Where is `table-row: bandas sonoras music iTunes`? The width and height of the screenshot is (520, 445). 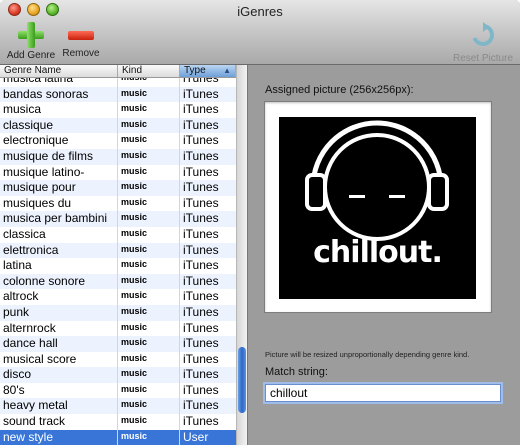
table-row: bandas sonoras music iTunes is located at coordinates (118, 94).